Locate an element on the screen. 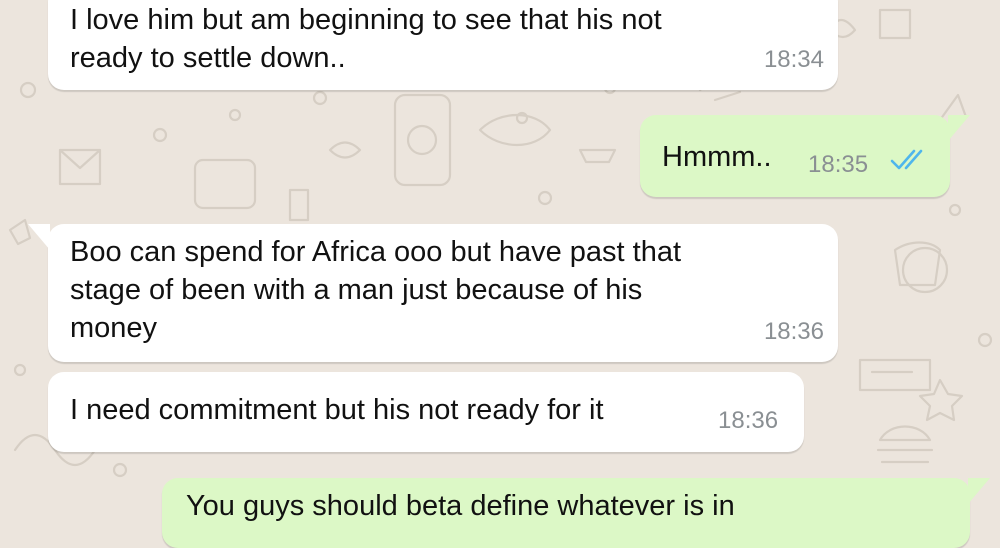  message-timestamp: 18:34 is located at coordinates (793, 59).